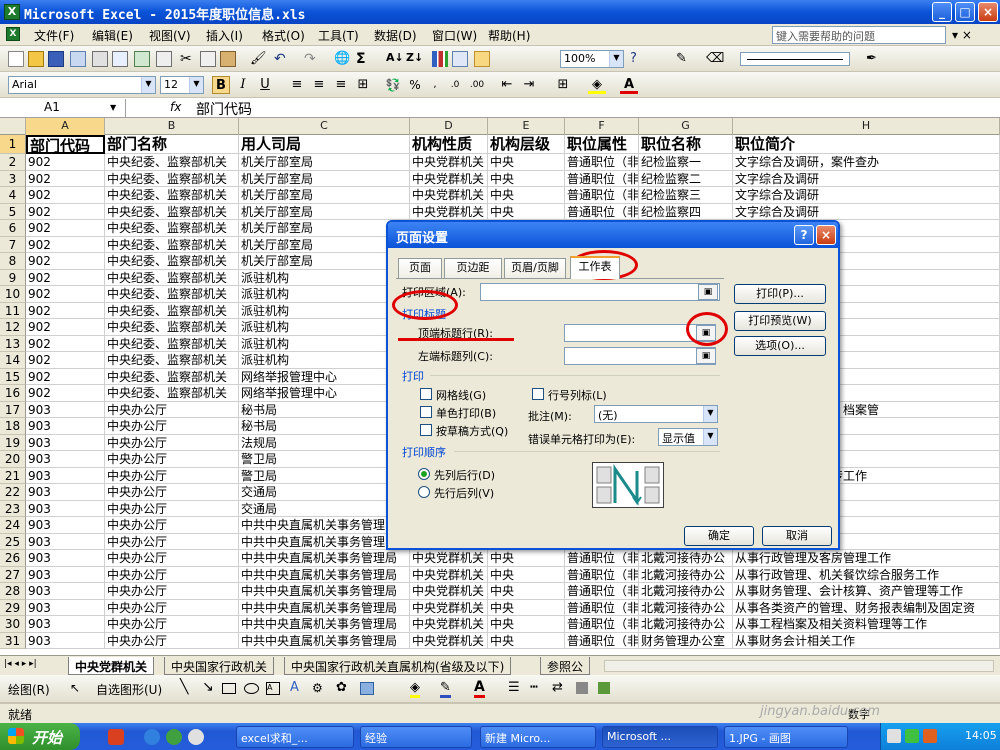 The width and height of the screenshot is (1000, 750). What do you see at coordinates (424, 474) in the screenshot?
I see `down-over-radio` at bounding box center [424, 474].